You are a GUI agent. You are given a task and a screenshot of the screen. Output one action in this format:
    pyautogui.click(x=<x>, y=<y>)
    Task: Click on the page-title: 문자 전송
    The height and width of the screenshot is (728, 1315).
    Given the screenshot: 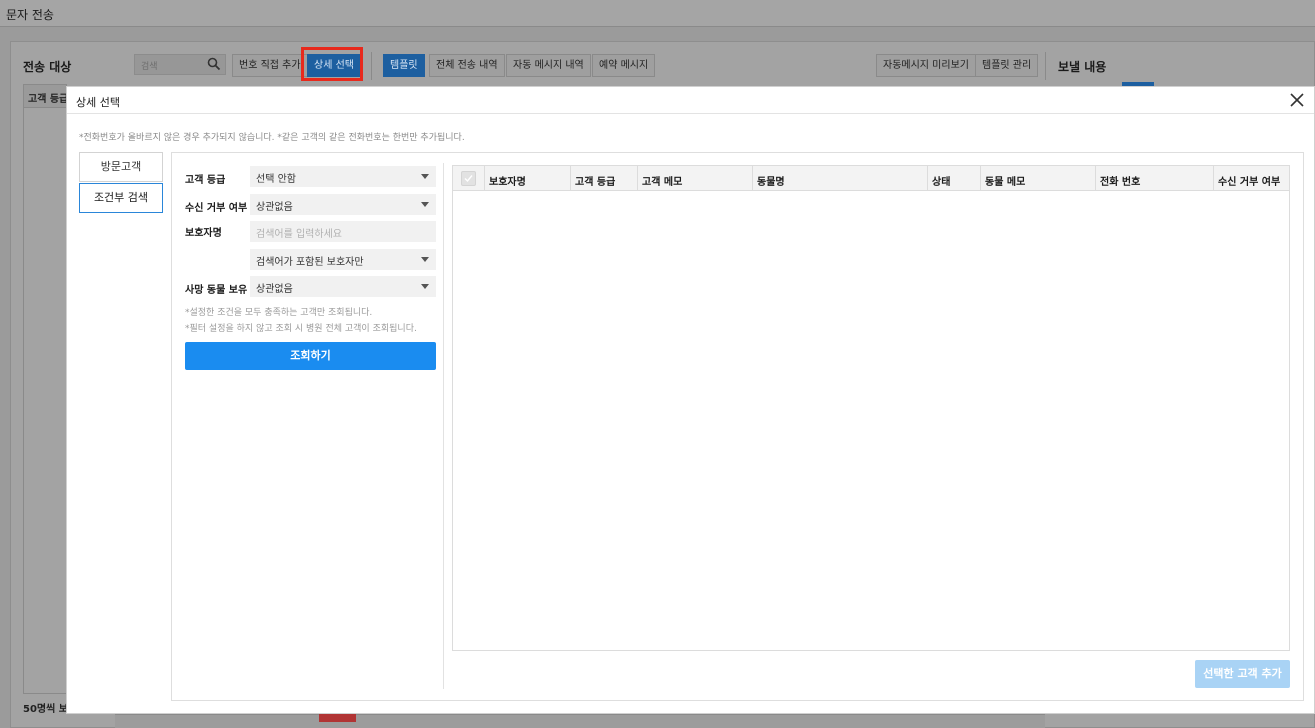 What is the action you would take?
    pyautogui.click(x=30, y=15)
    